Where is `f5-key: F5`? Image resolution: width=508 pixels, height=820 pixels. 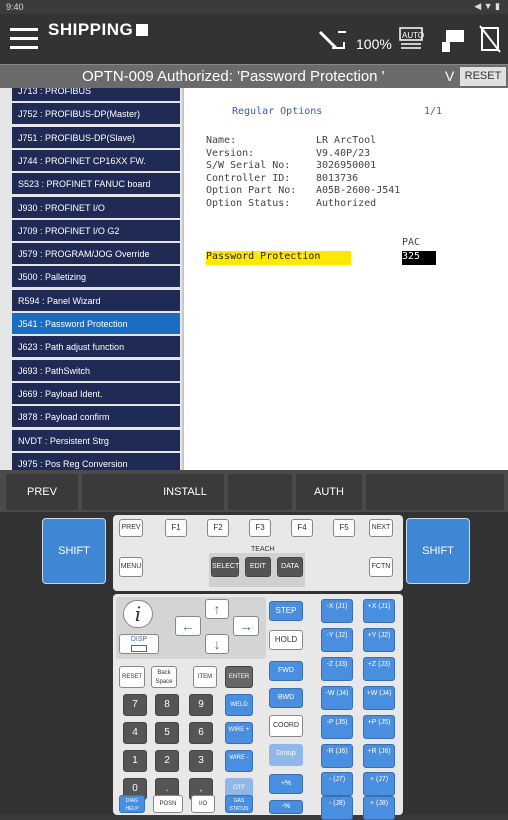
f5-key: F5 is located at coordinates (344, 528).